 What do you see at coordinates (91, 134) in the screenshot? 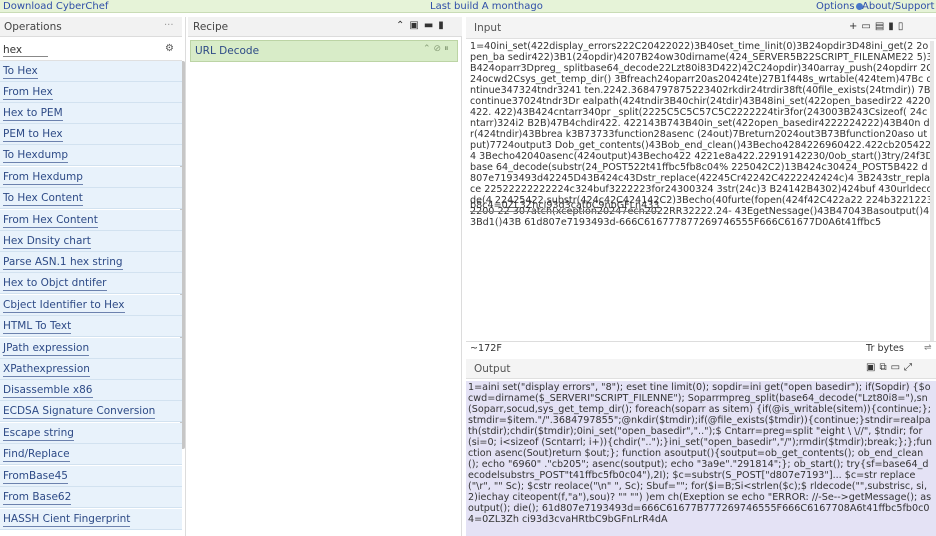
I see `operation-item: PEM to Hex` at bounding box center [91, 134].